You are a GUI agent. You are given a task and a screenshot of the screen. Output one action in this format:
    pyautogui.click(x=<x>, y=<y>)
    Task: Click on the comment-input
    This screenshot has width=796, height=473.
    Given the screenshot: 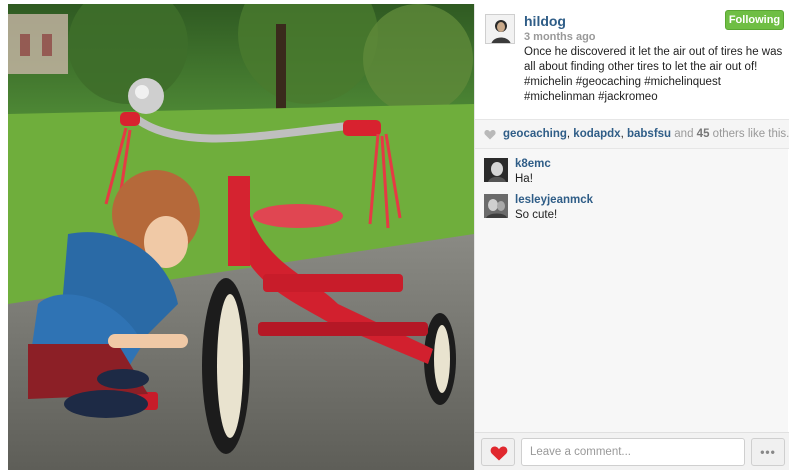 What is the action you would take?
    pyautogui.click(x=633, y=452)
    